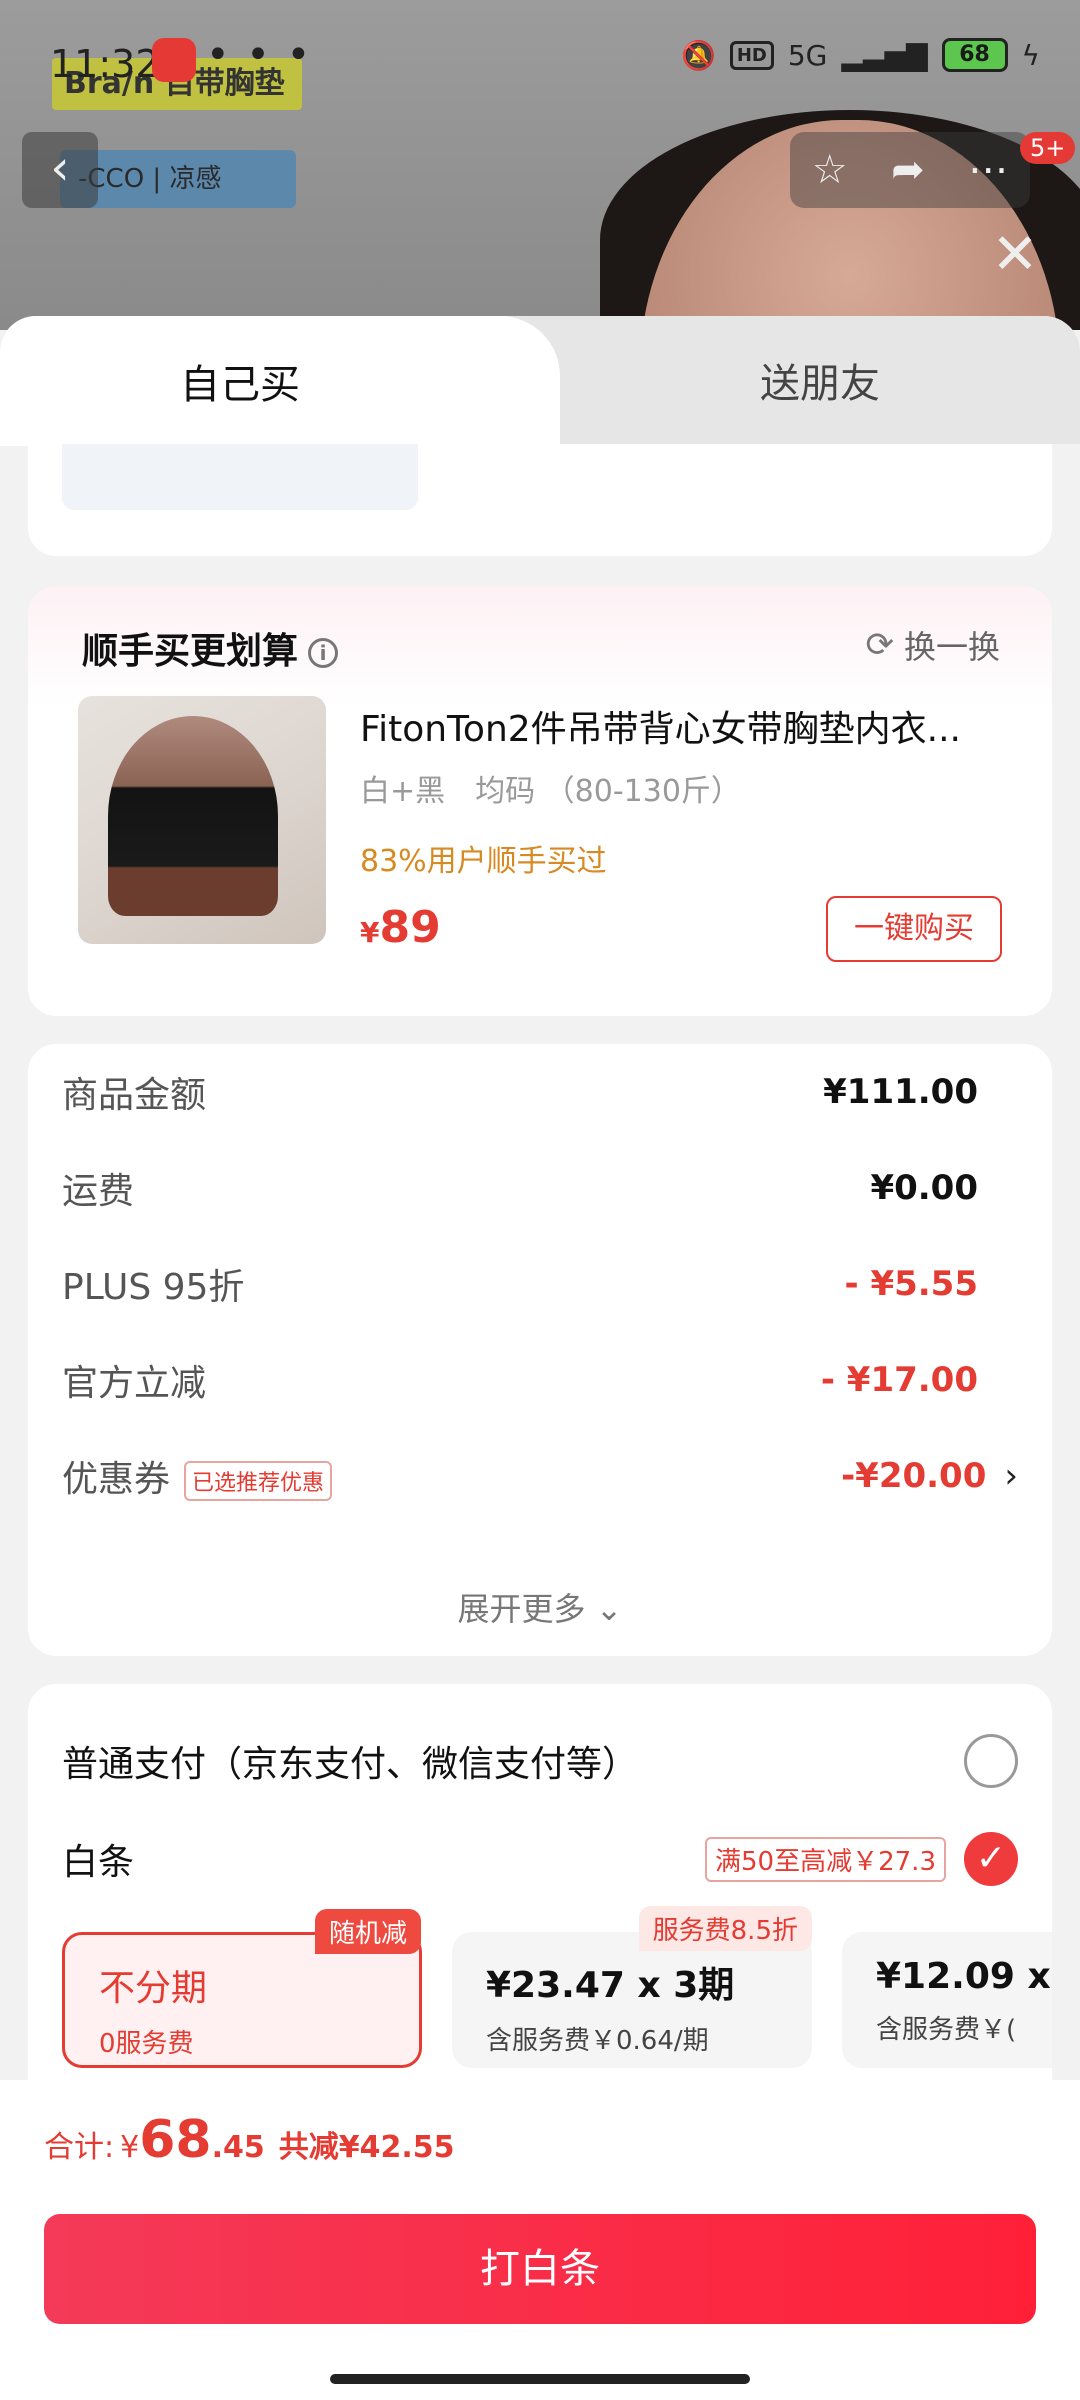 Image resolution: width=1080 pixels, height=2400 pixels. Describe the element at coordinates (725, 1928) in the screenshot. I see `installment-tag: 服务费8.5折` at that location.